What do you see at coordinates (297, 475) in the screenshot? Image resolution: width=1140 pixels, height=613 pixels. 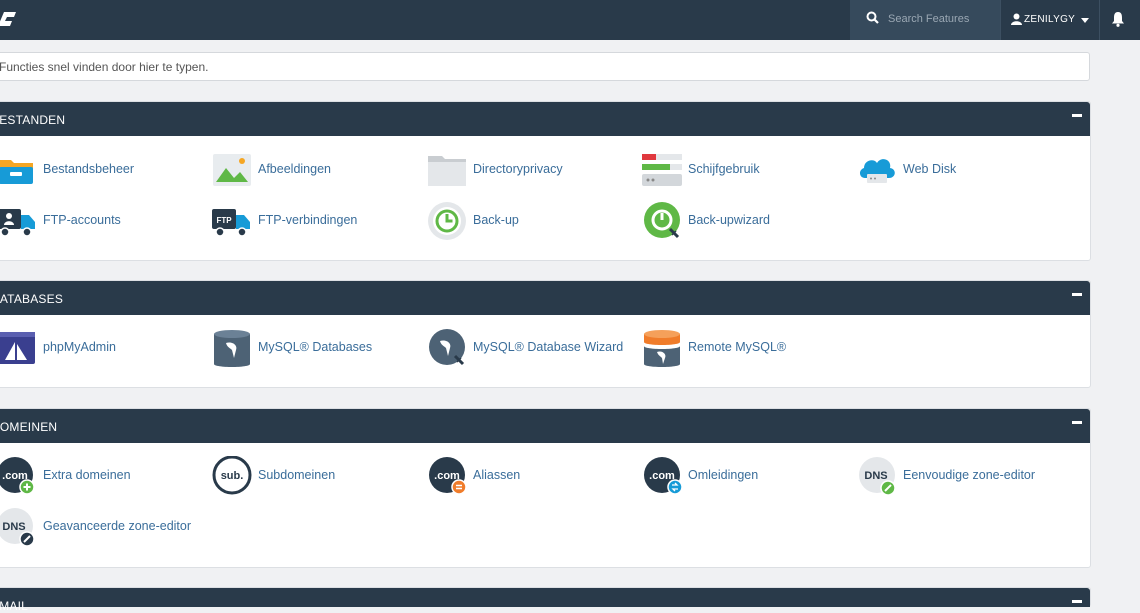 I see `item-label: Subdomeinen` at bounding box center [297, 475].